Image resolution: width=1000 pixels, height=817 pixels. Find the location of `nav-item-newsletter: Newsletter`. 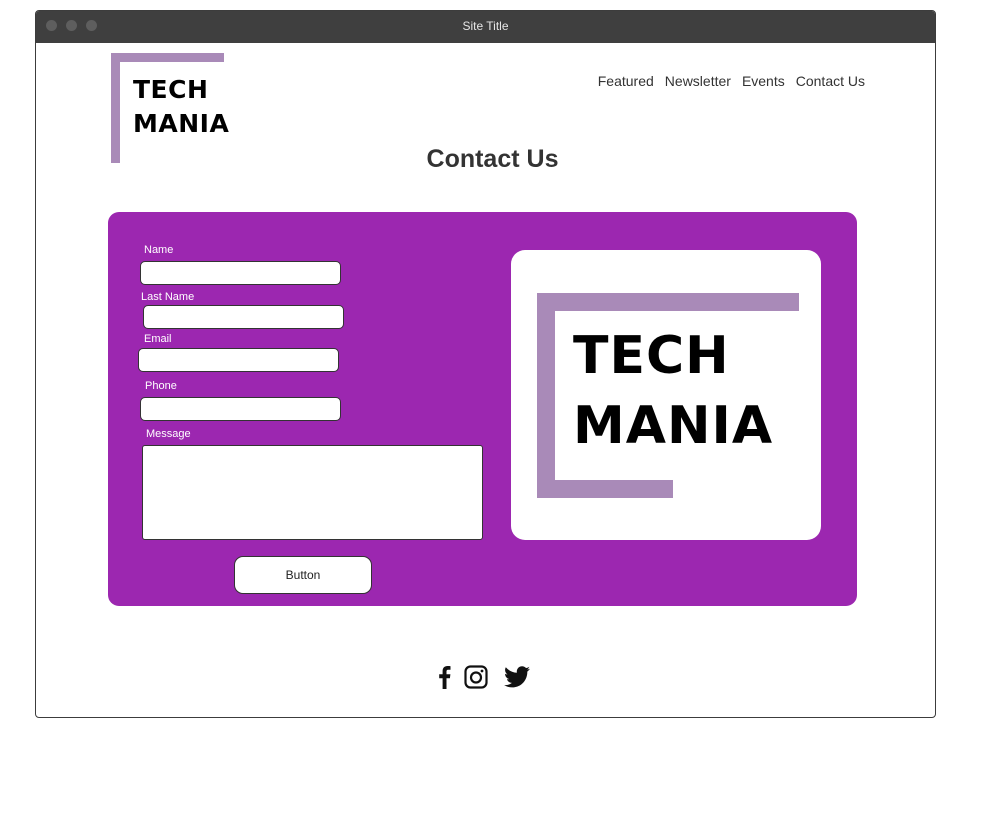

nav-item-newsletter: Newsletter is located at coordinates (698, 81).